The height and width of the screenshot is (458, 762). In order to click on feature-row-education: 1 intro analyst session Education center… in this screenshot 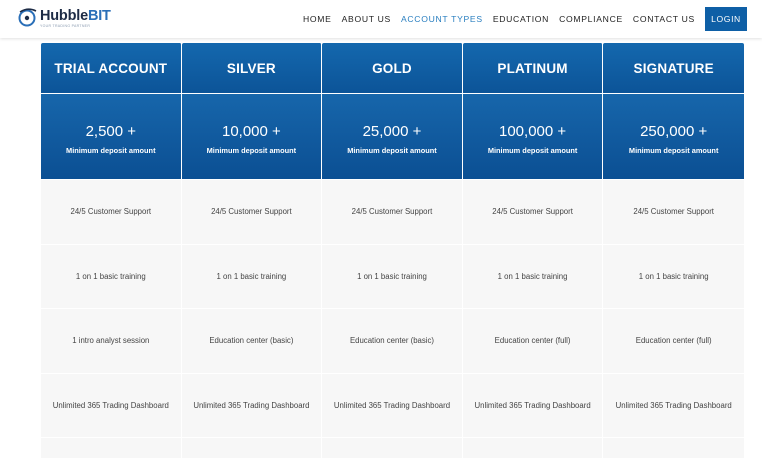, I will do `click(392, 340)`.